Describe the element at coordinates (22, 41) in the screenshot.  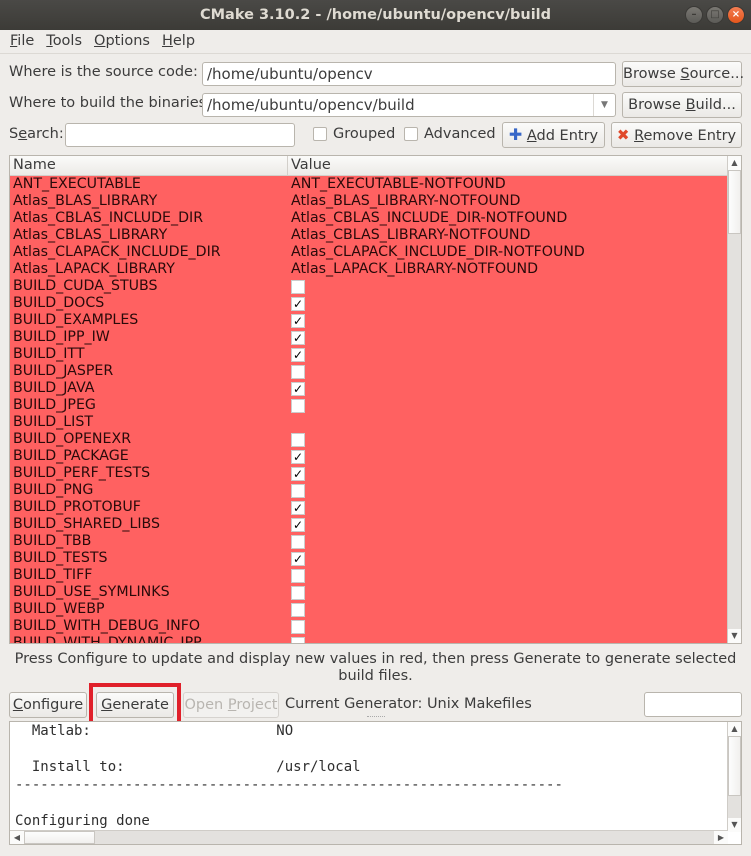
I see `menu-file: File` at that location.